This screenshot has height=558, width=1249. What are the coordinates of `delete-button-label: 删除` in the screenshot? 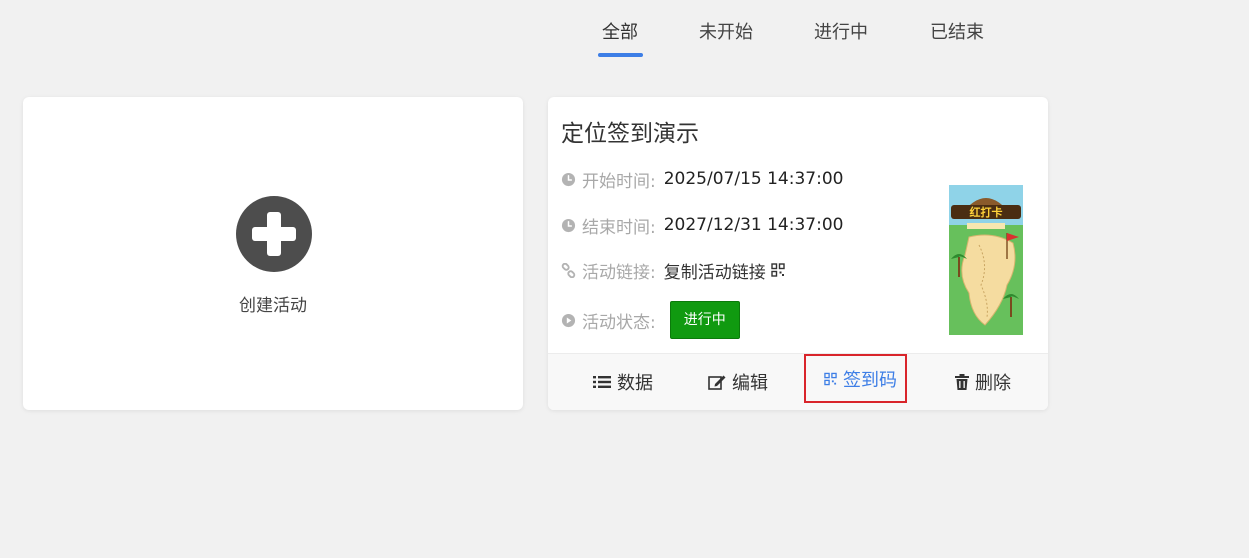 It's located at (993, 383).